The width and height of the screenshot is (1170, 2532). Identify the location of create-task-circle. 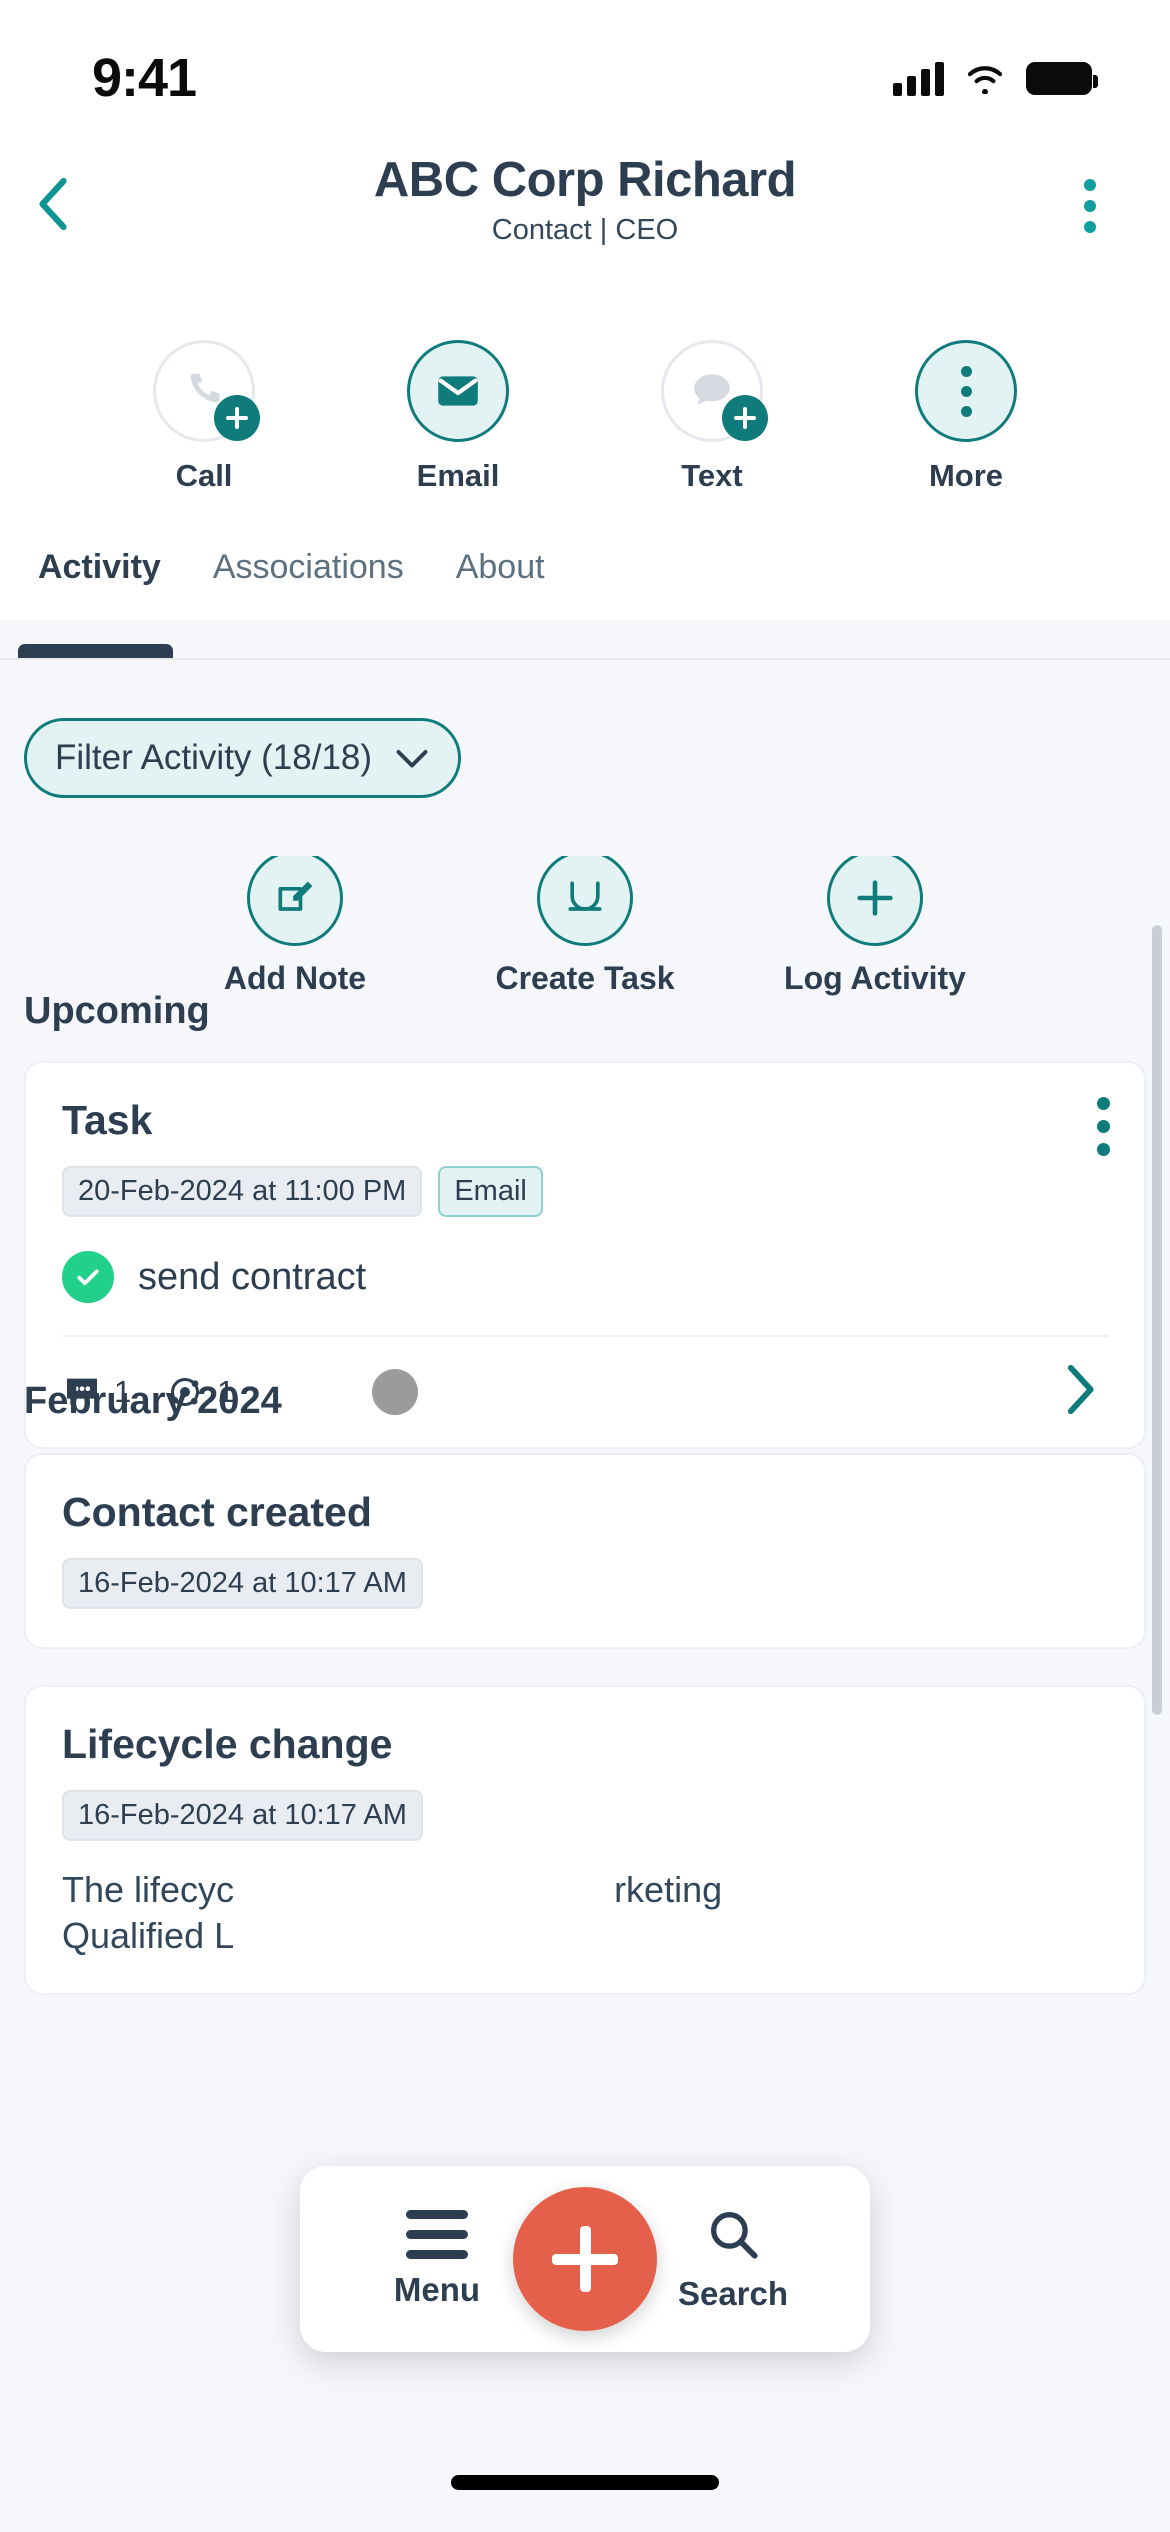
(585, 898).